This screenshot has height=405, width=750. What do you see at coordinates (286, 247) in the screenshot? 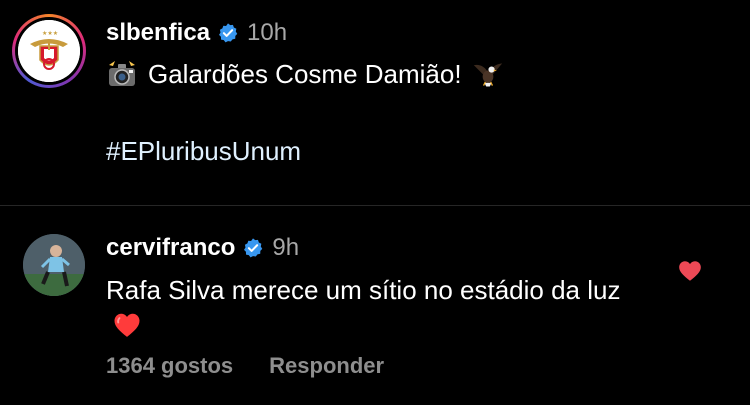
I see `comment-timestamp: 9h` at bounding box center [286, 247].